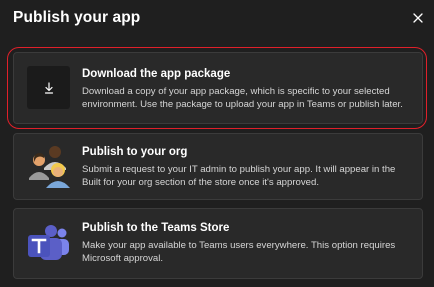 The image size is (434, 287). Describe the element at coordinates (156, 228) in the screenshot. I see `option-title: Publish to the Teams Store` at that location.